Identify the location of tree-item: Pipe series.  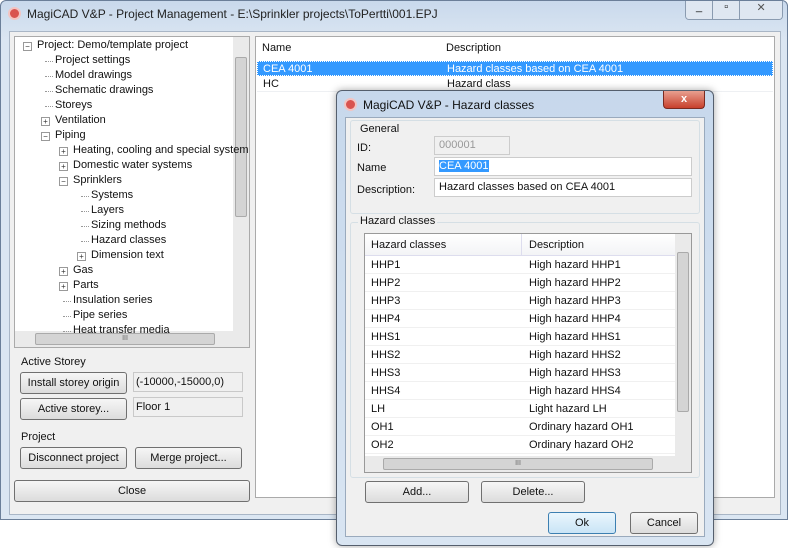
(100, 315).